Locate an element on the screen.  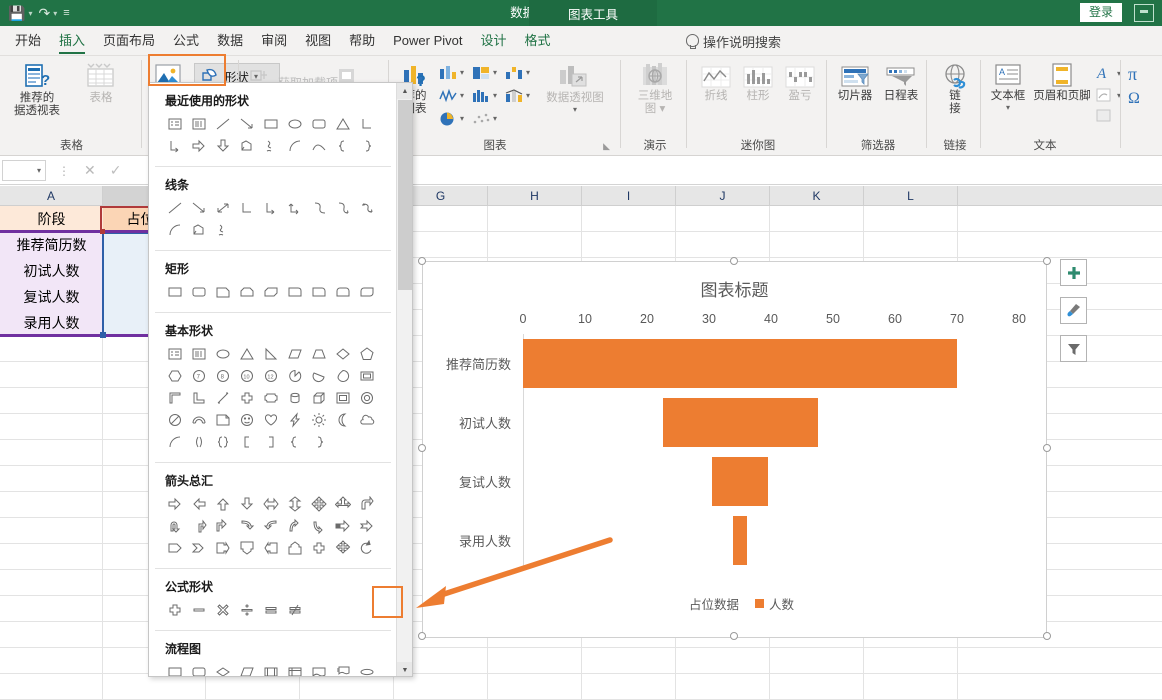
shape-lightning-bolt is located at coordinates (295, 420).